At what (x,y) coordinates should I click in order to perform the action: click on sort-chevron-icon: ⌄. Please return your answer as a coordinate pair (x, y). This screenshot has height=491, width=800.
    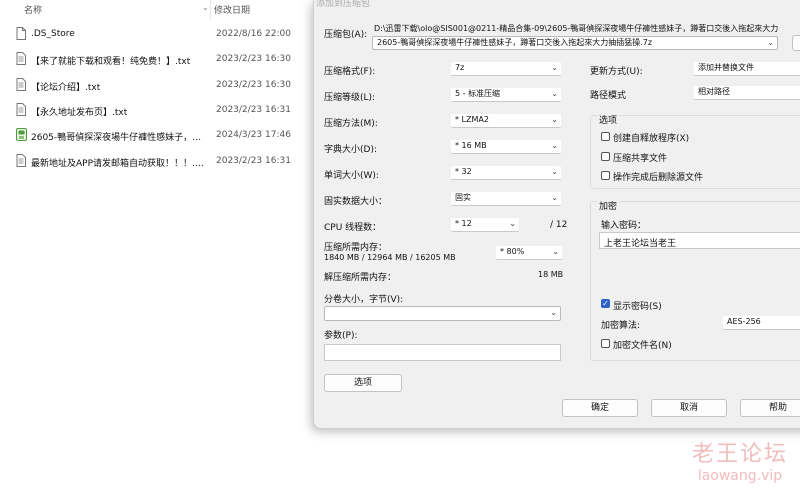
    Looking at the image, I should click on (205, 7).